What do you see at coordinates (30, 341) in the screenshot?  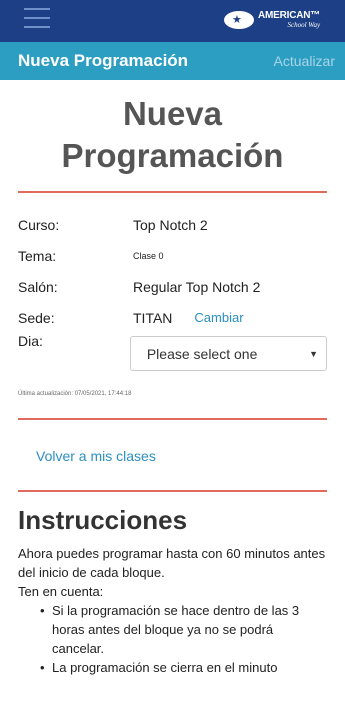 I see `dia-label: Dia:` at bounding box center [30, 341].